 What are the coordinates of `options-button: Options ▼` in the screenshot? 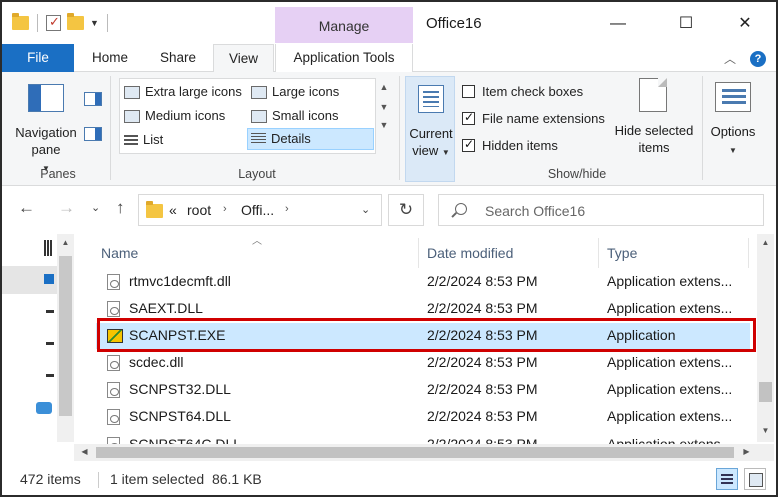 It's located at (733, 141).